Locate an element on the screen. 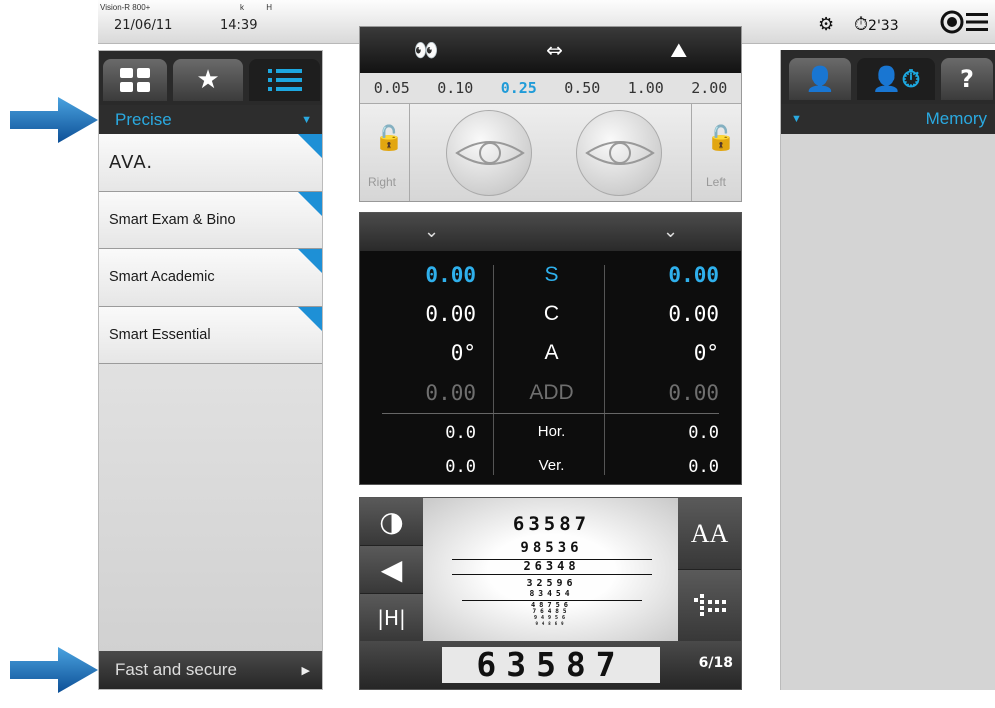  left-label: Left is located at coordinates (716, 182).